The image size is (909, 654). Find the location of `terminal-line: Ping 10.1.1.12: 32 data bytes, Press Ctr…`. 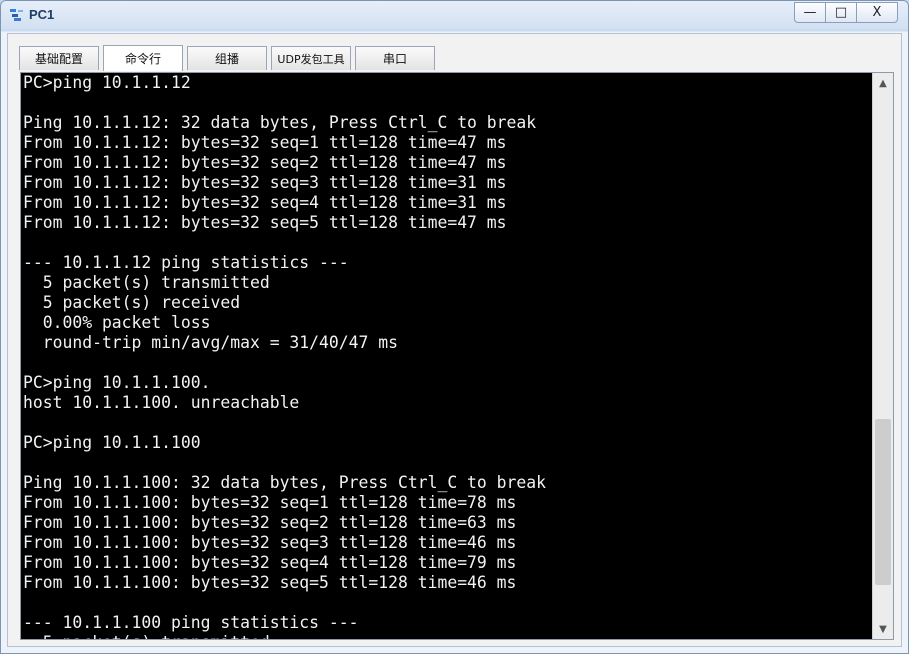

terminal-line: Ping 10.1.1.12: 32 data bytes, Press Ctr… is located at coordinates (280, 122).